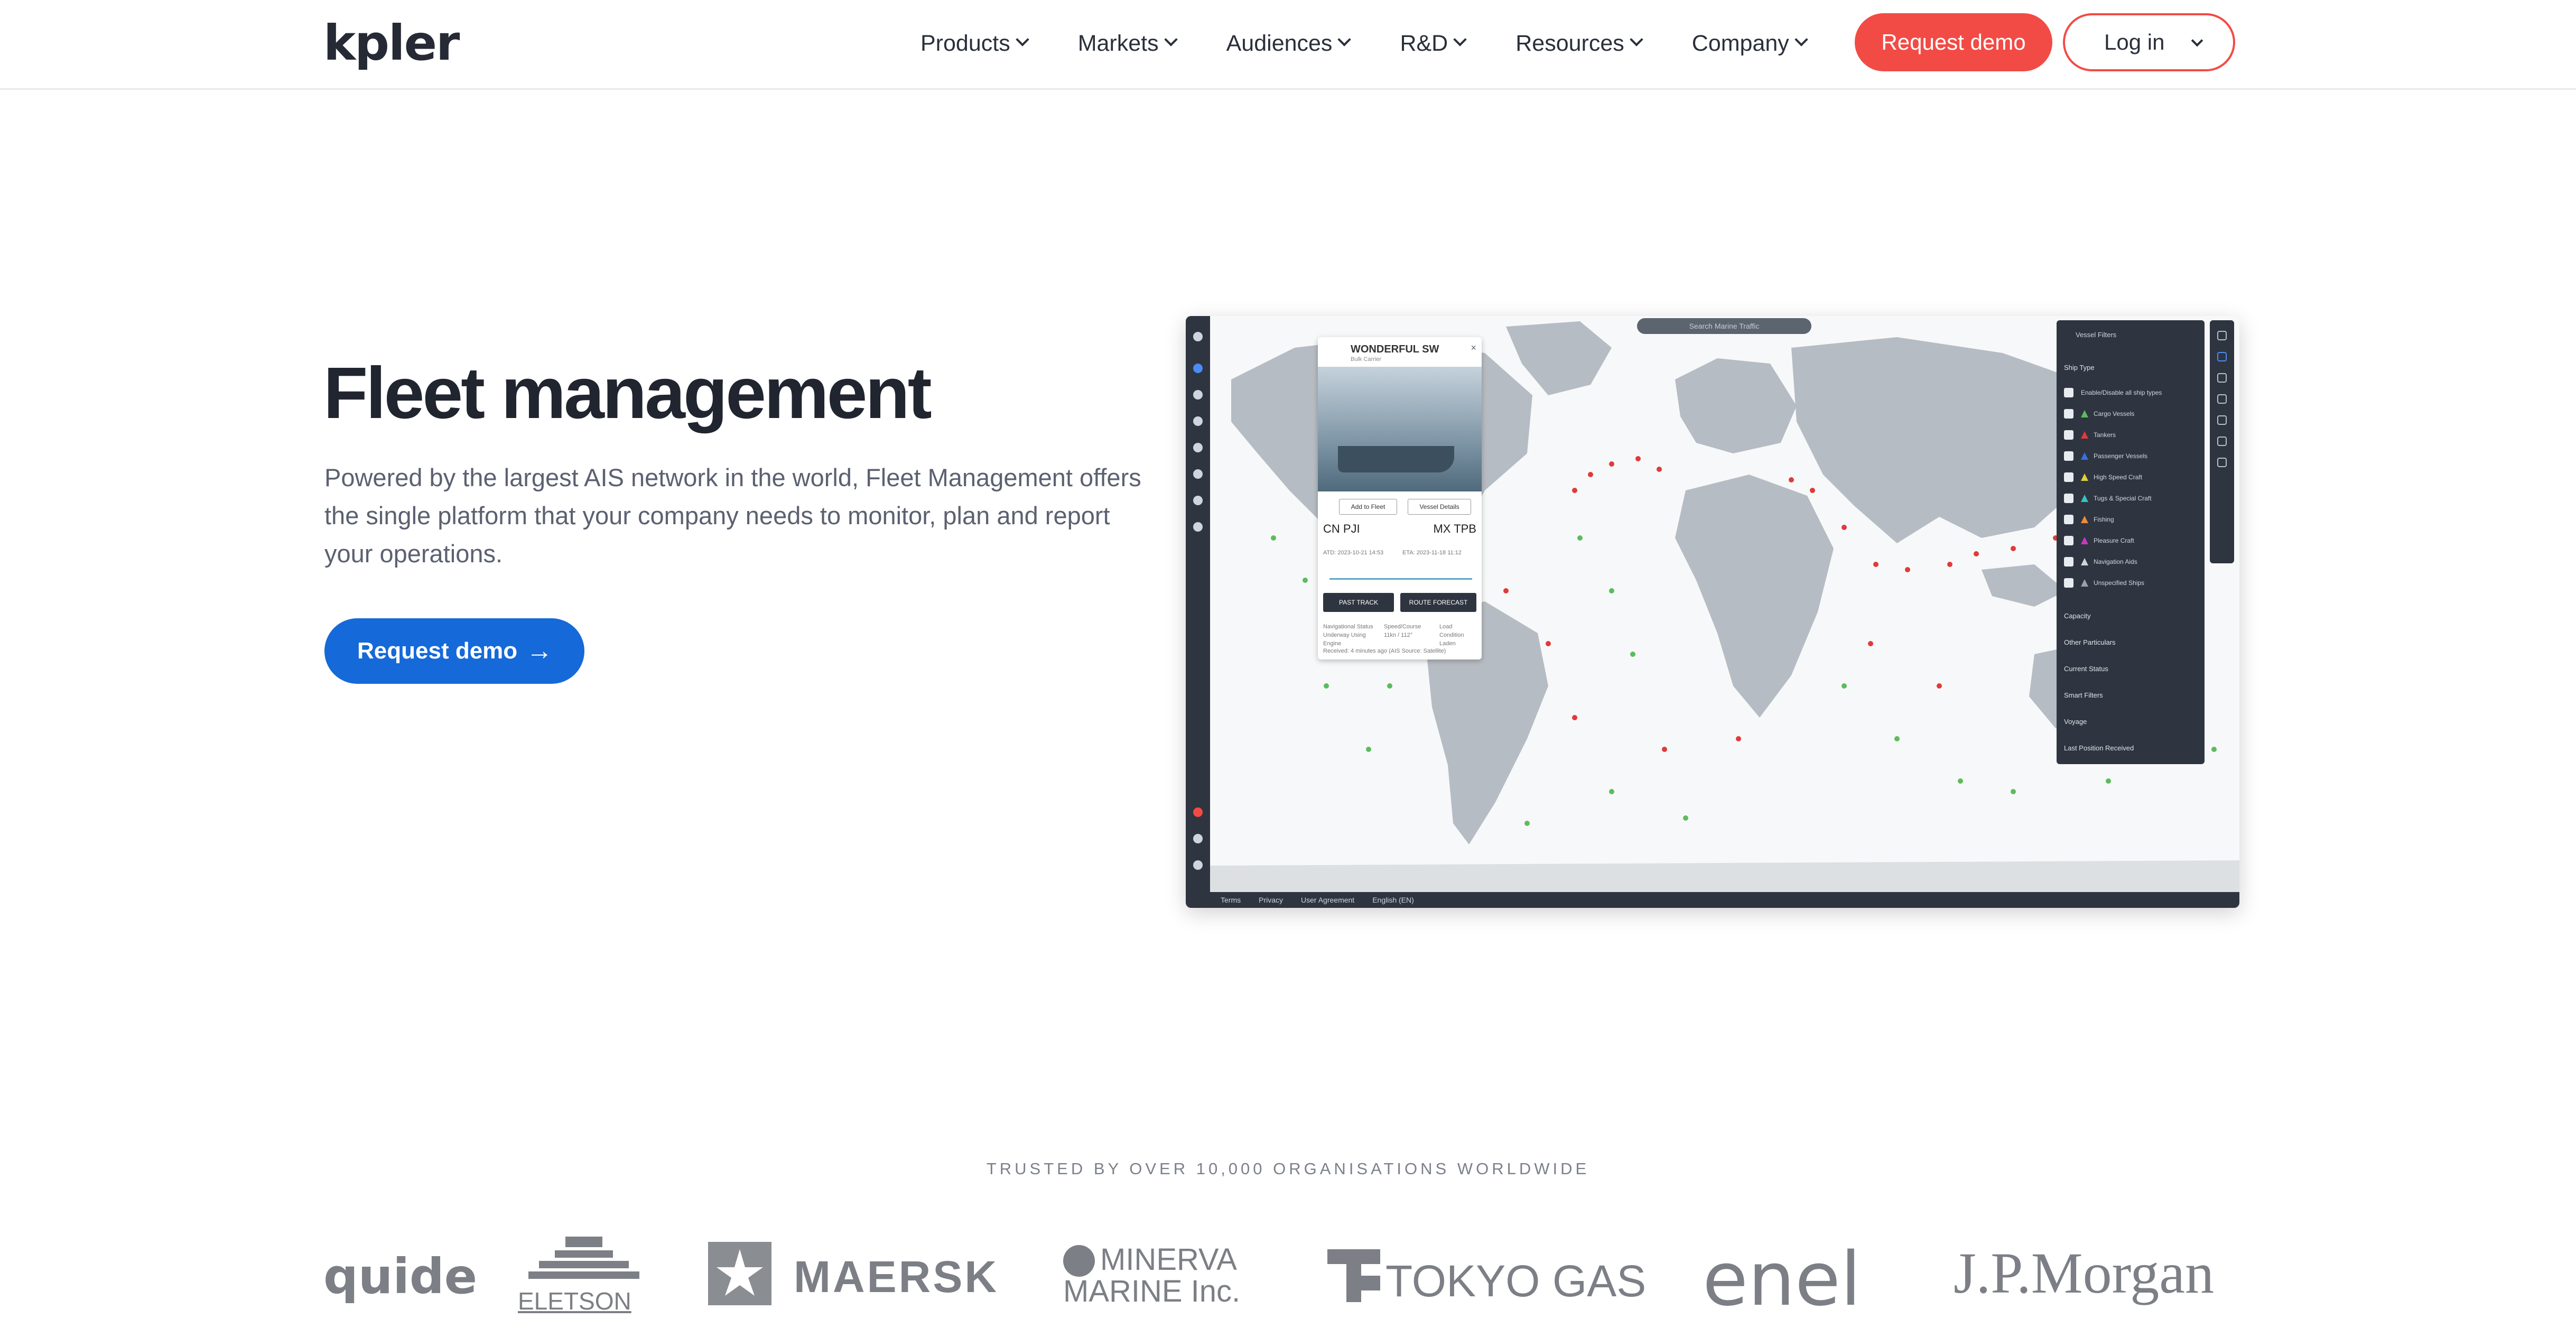  Describe the element at coordinates (1569, 43) in the screenshot. I see `nav-label: Resources` at that location.